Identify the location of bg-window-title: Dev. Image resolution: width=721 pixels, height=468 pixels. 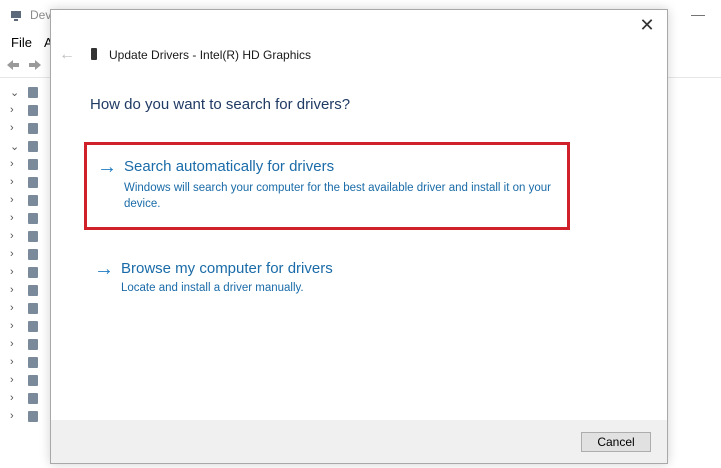
(41, 15).